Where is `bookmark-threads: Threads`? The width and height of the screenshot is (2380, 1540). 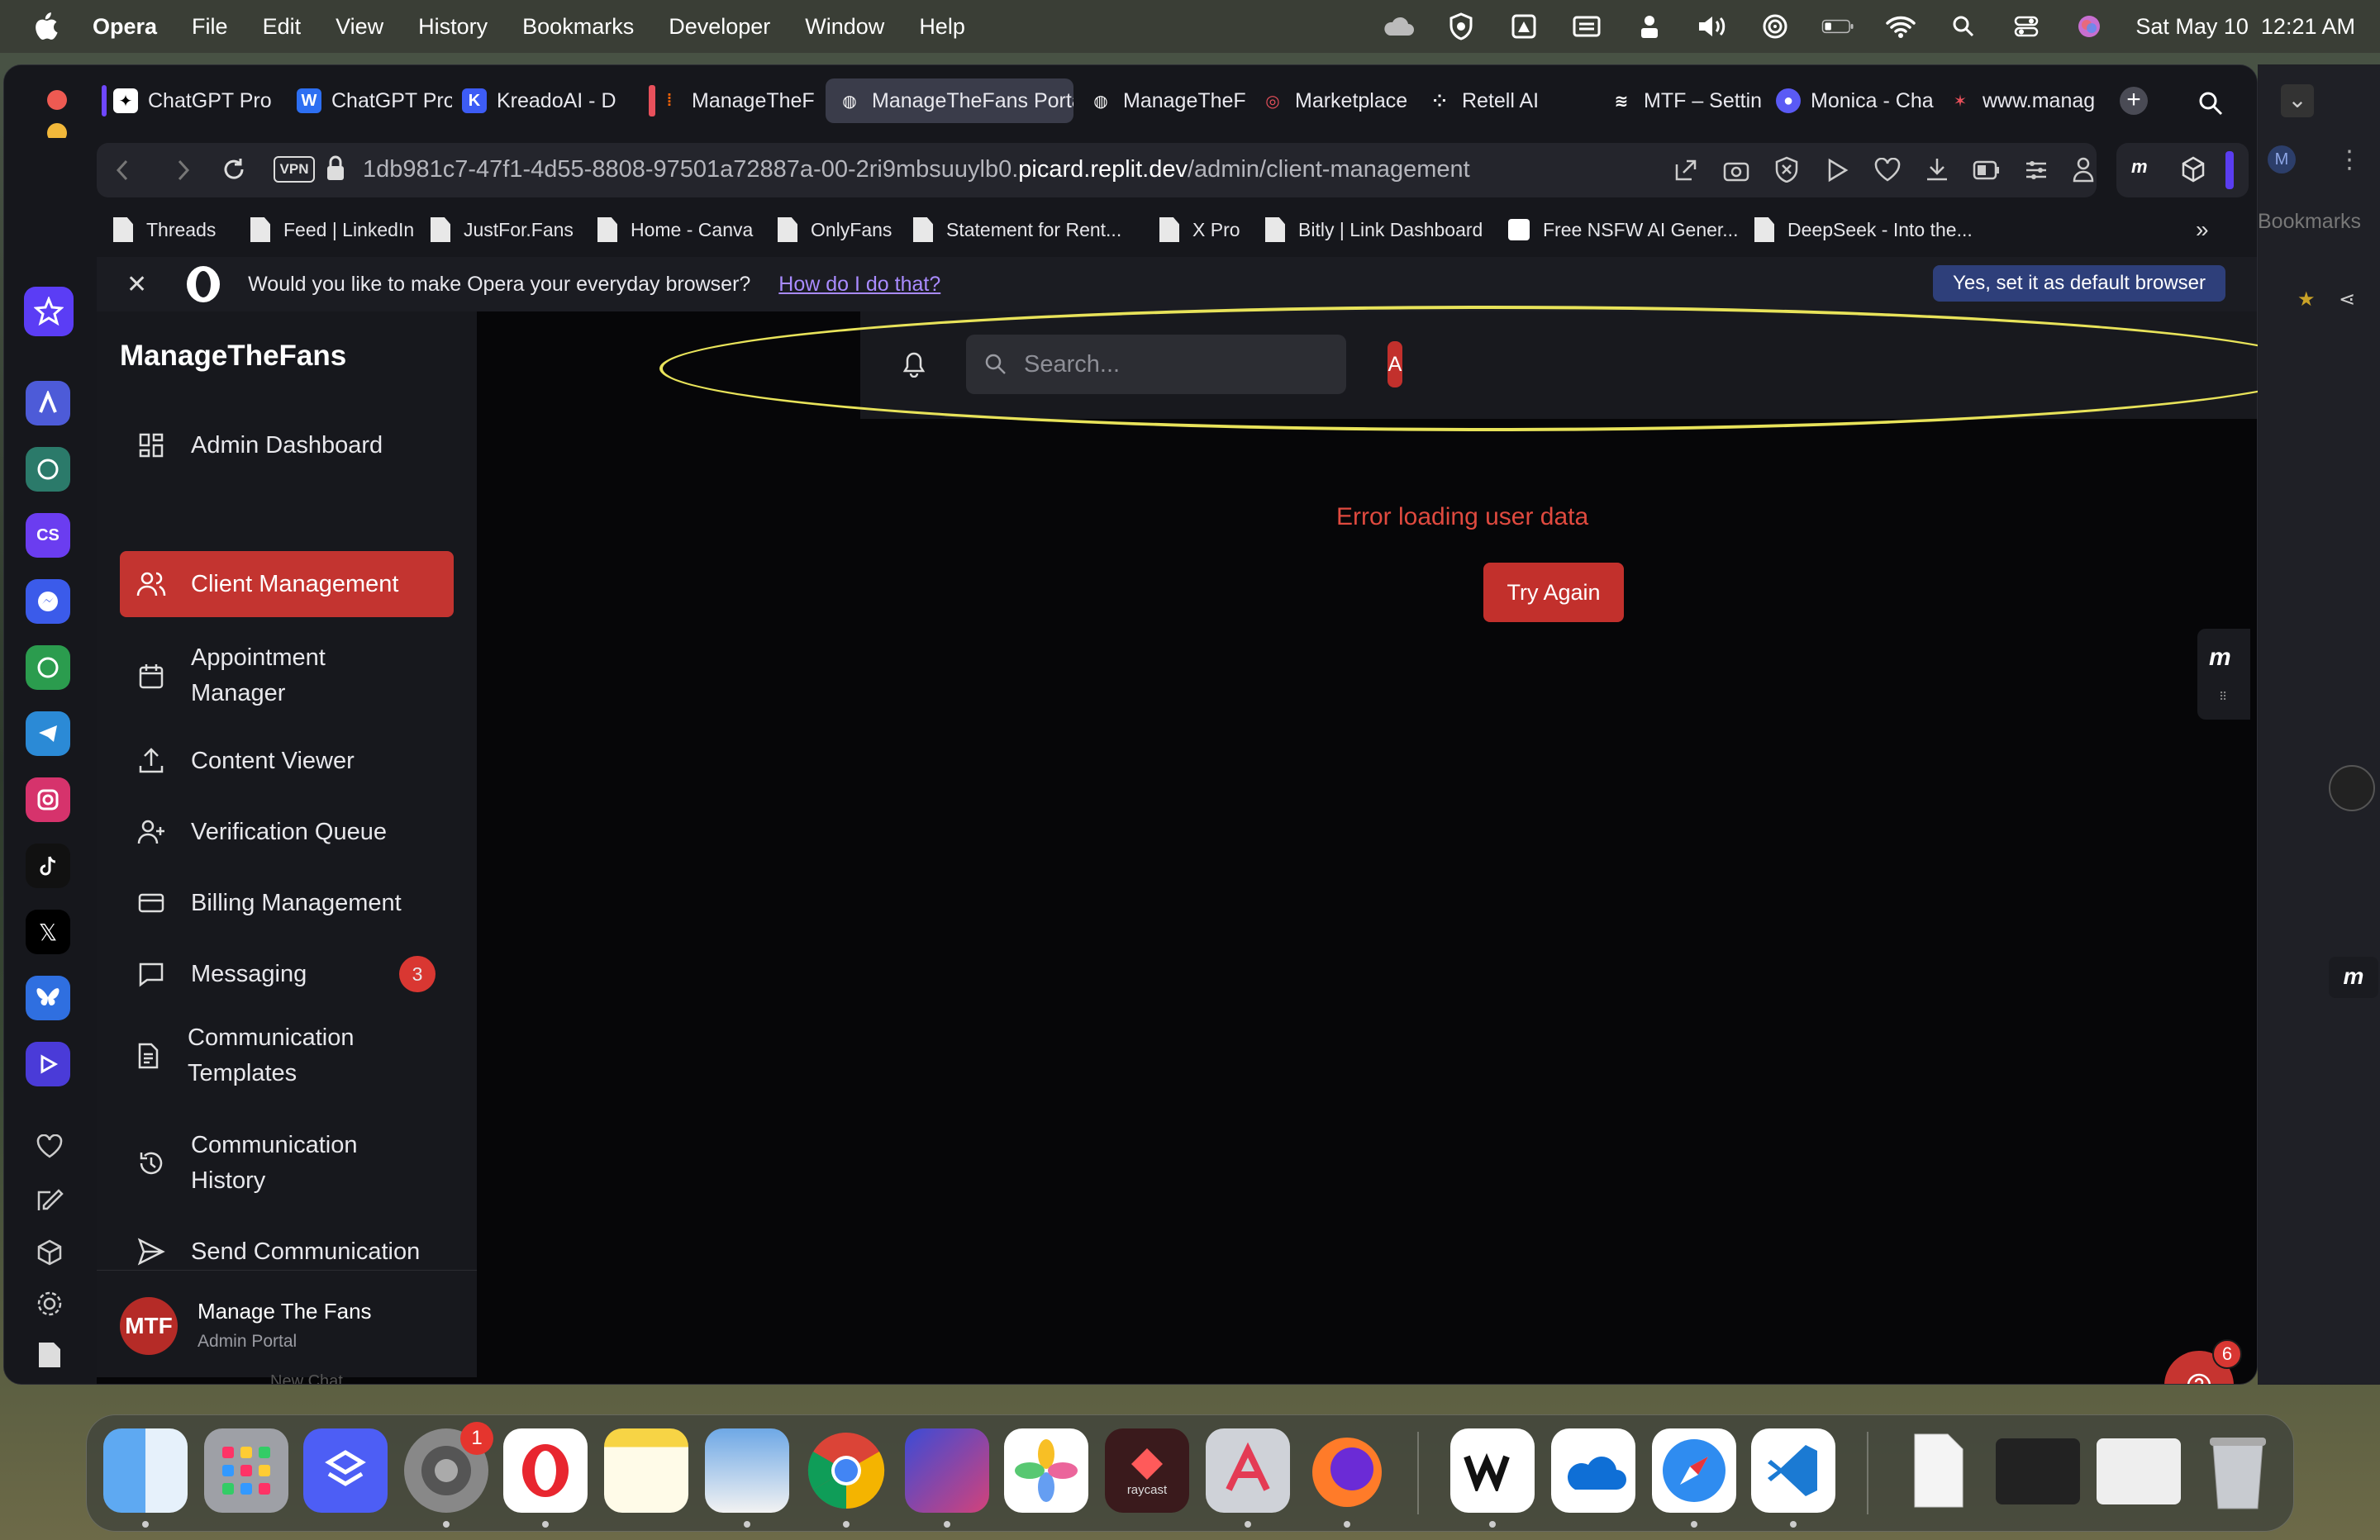
bookmark-threads: Threads is located at coordinates (164, 229).